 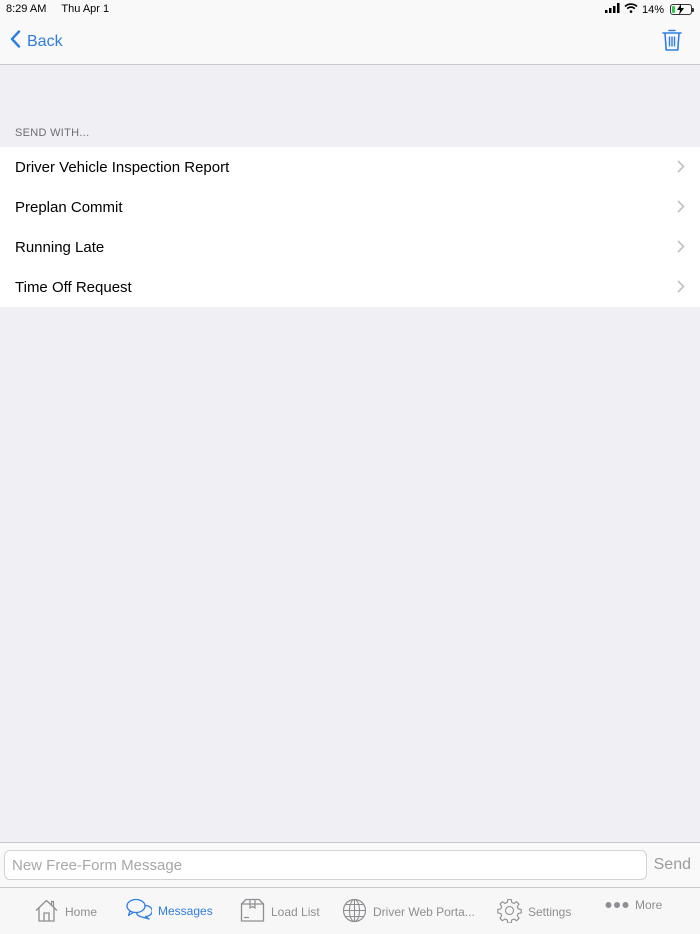 I want to click on tab-settings: Settings, so click(x=534, y=912).